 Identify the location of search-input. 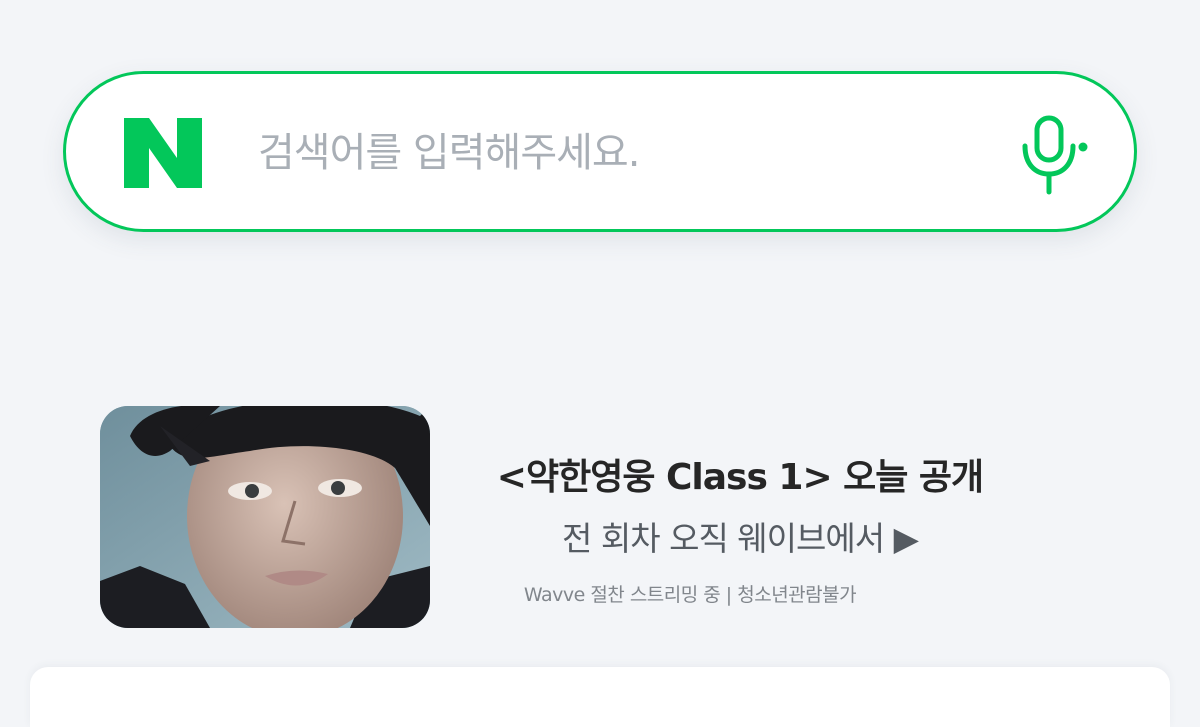
(618, 153).